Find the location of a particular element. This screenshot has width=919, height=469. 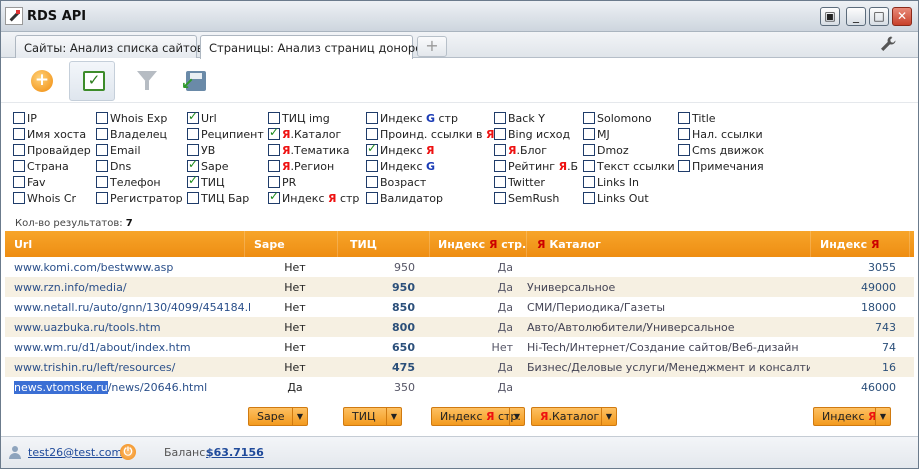

column-checkbox: IP is located at coordinates (25, 119).